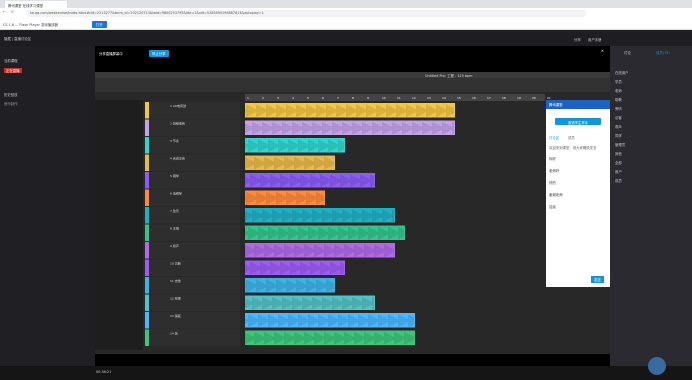  Describe the element at coordinates (597, 279) in the screenshot. I see `send-button: 发送` at that location.